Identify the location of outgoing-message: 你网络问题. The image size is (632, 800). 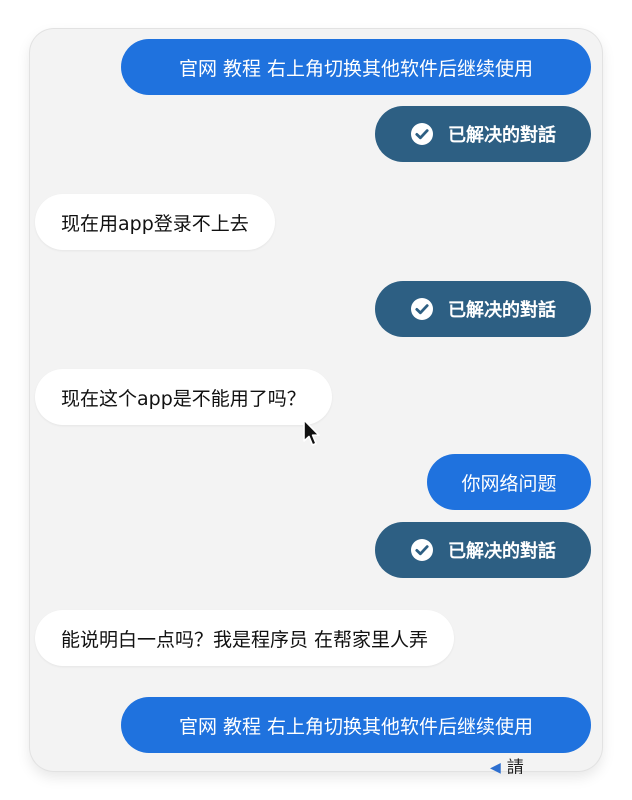
(509, 482).